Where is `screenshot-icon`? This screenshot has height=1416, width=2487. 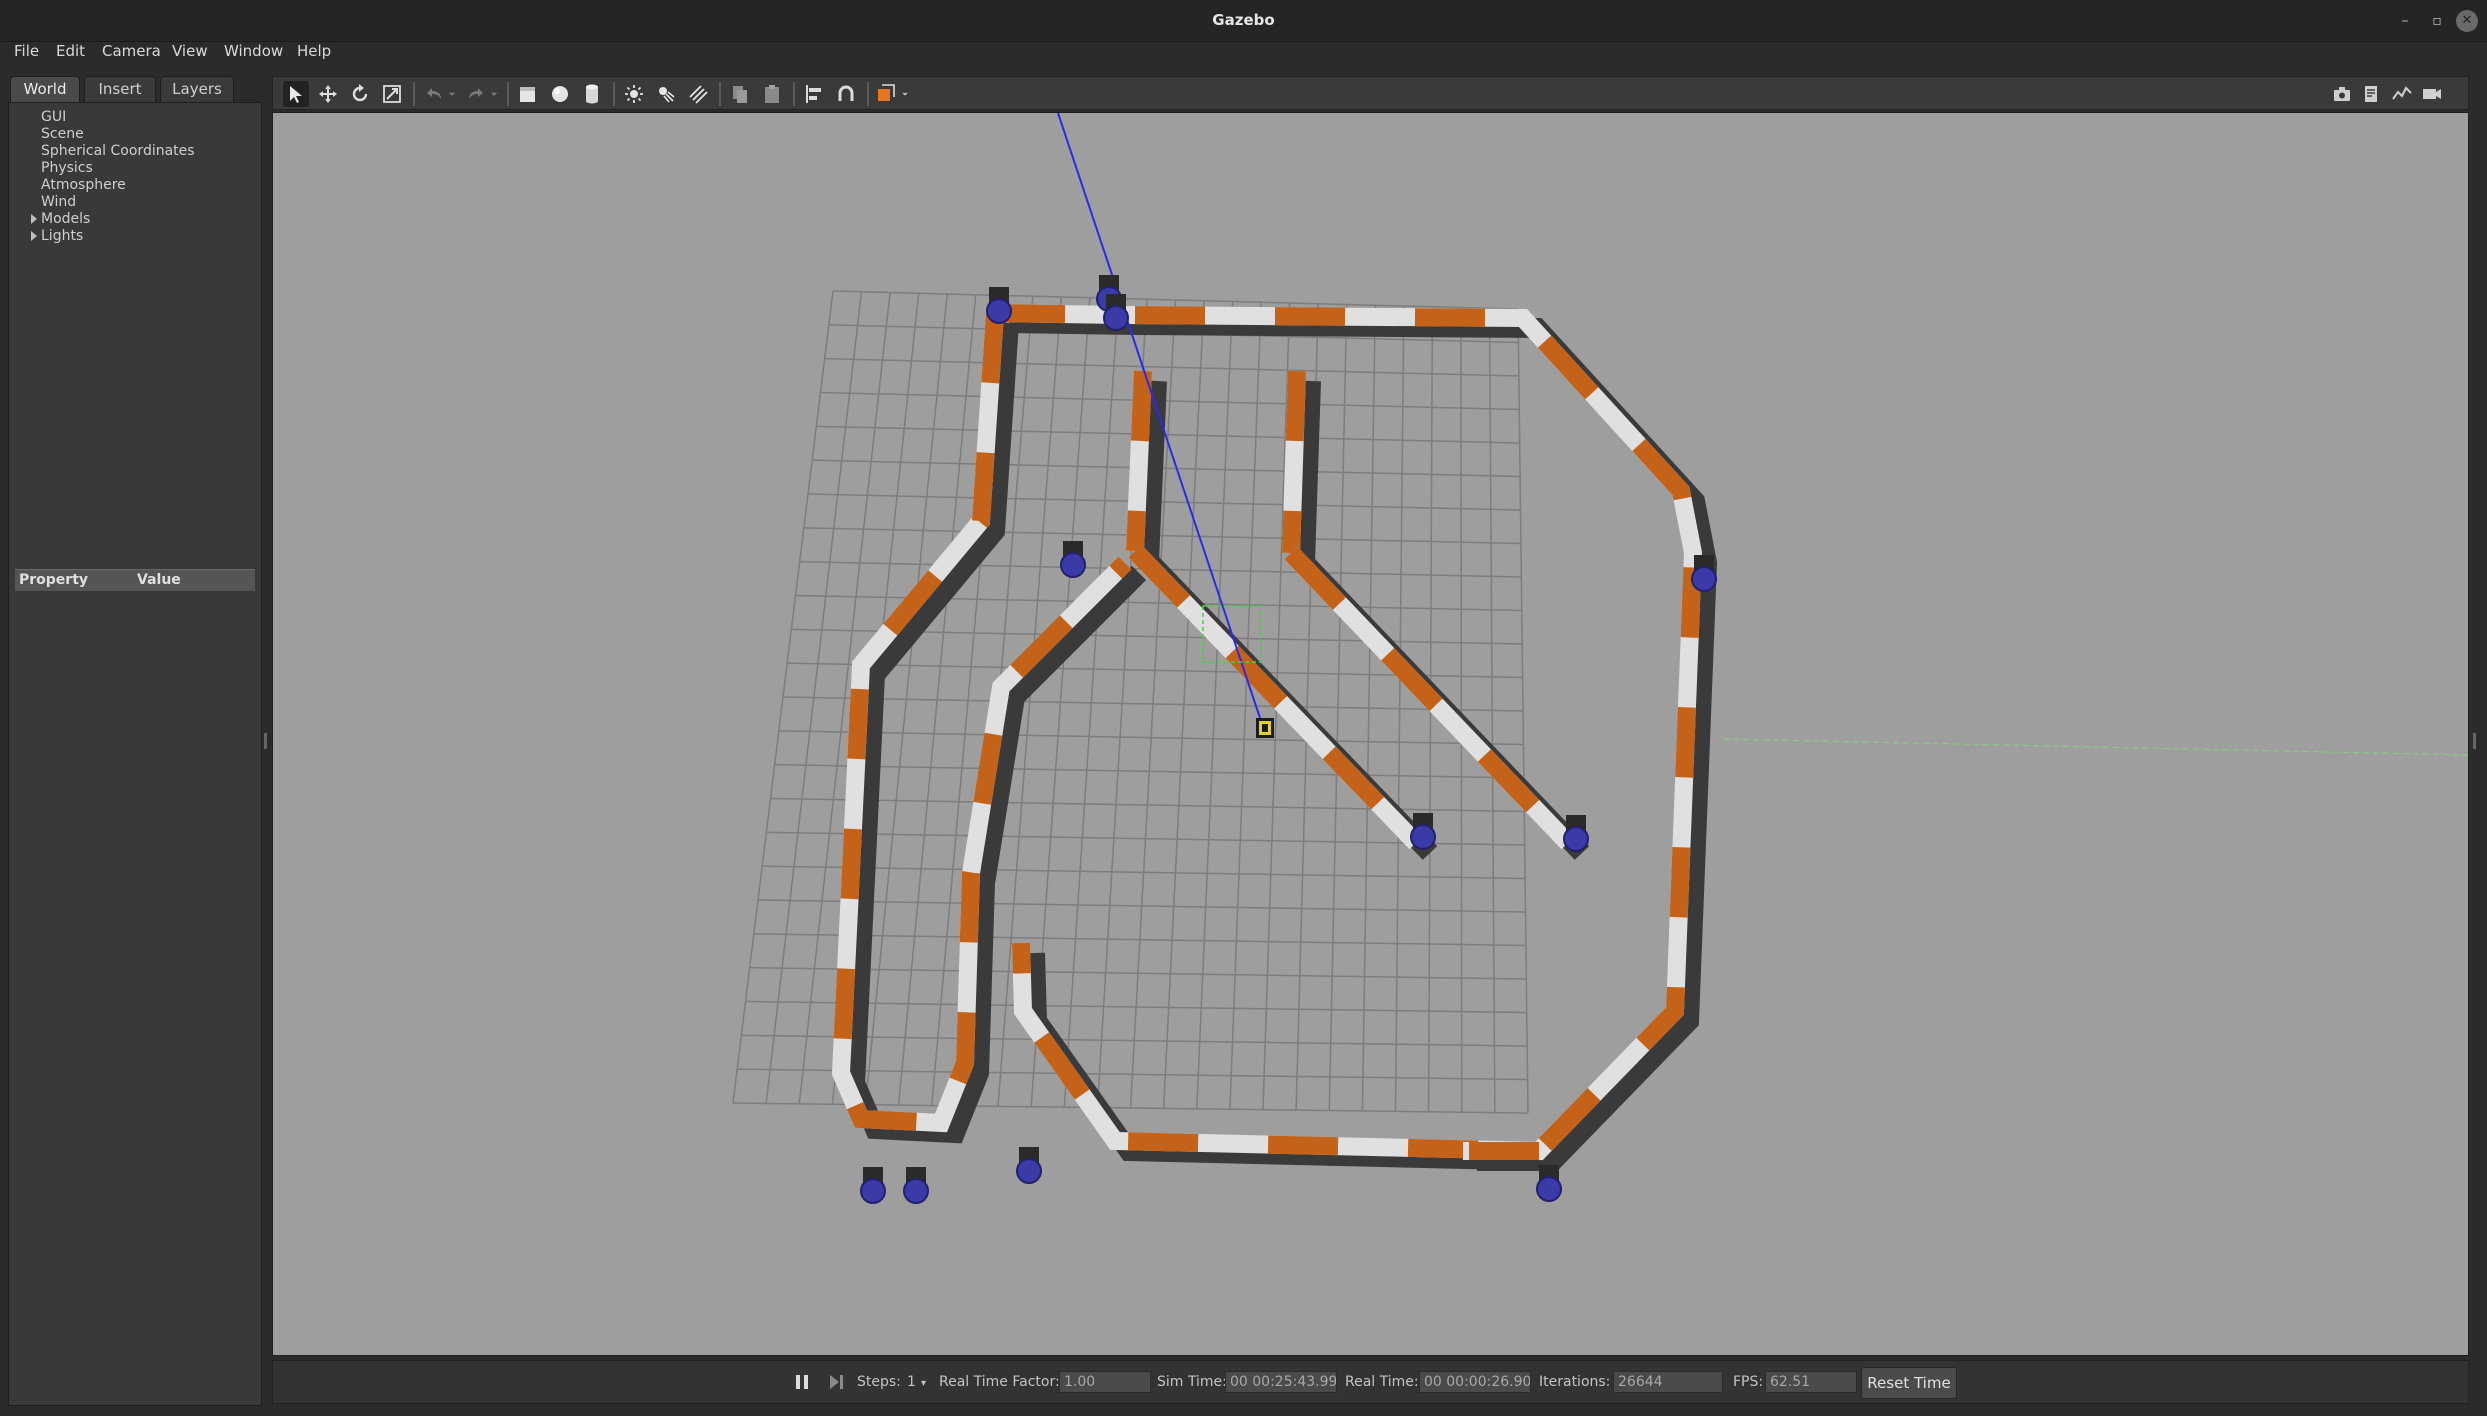 screenshot-icon is located at coordinates (2342, 94).